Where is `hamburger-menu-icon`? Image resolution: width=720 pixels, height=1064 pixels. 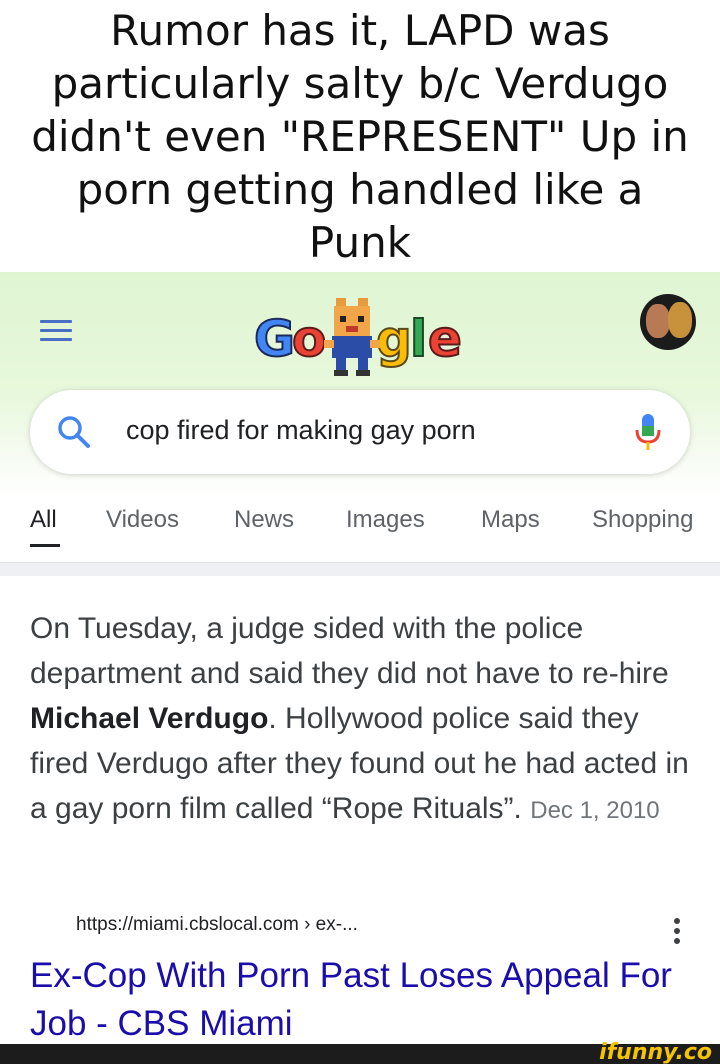 hamburger-menu-icon is located at coordinates (56, 331).